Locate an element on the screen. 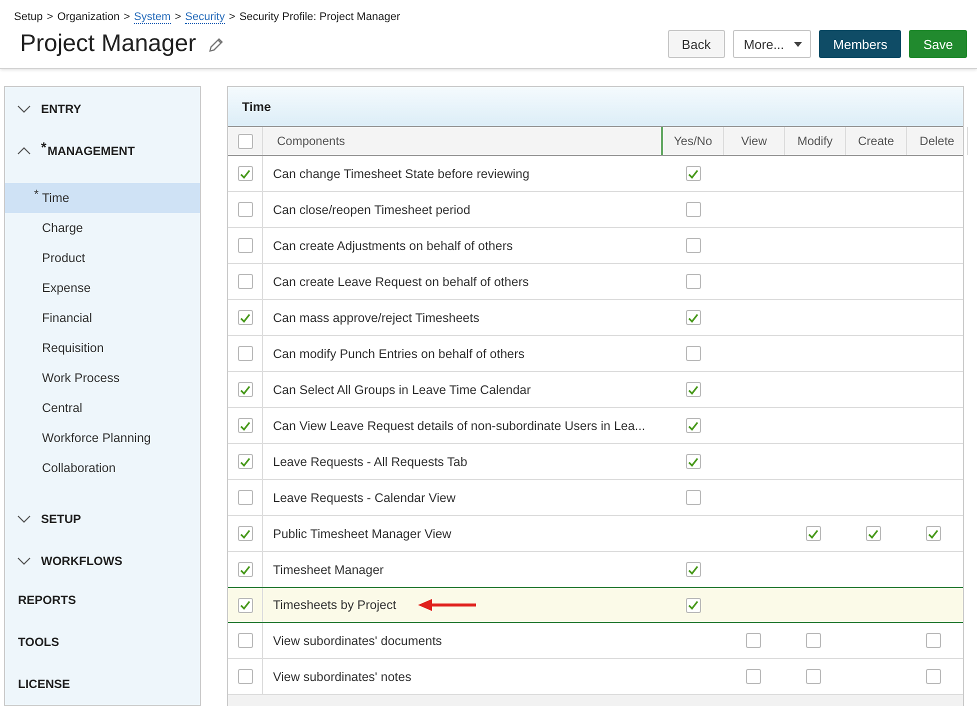 This screenshot has width=977, height=706. table-row: Can Select All Groups in Leave Time Calendar is located at coordinates (595, 390).